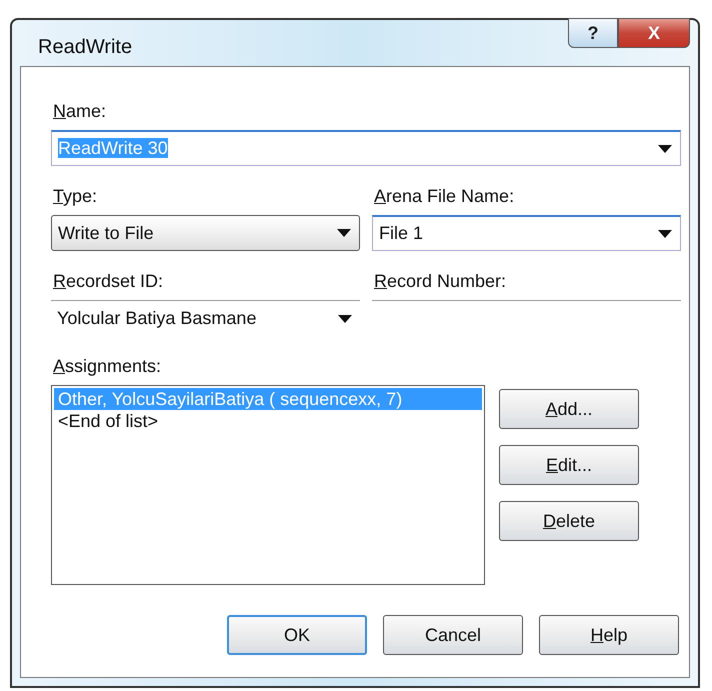 This screenshot has width=712, height=691. What do you see at coordinates (80, 111) in the screenshot?
I see `field-label: Name:` at bounding box center [80, 111].